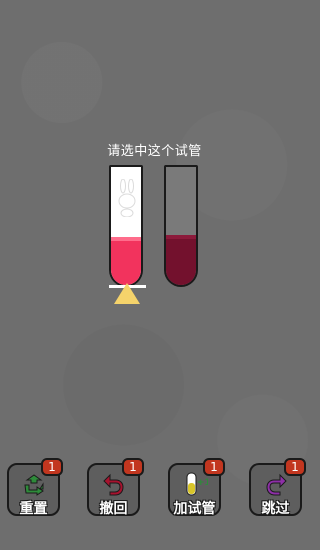  Describe the element at coordinates (127, 198) in the screenshot. I see `bunny-icon` at that location.